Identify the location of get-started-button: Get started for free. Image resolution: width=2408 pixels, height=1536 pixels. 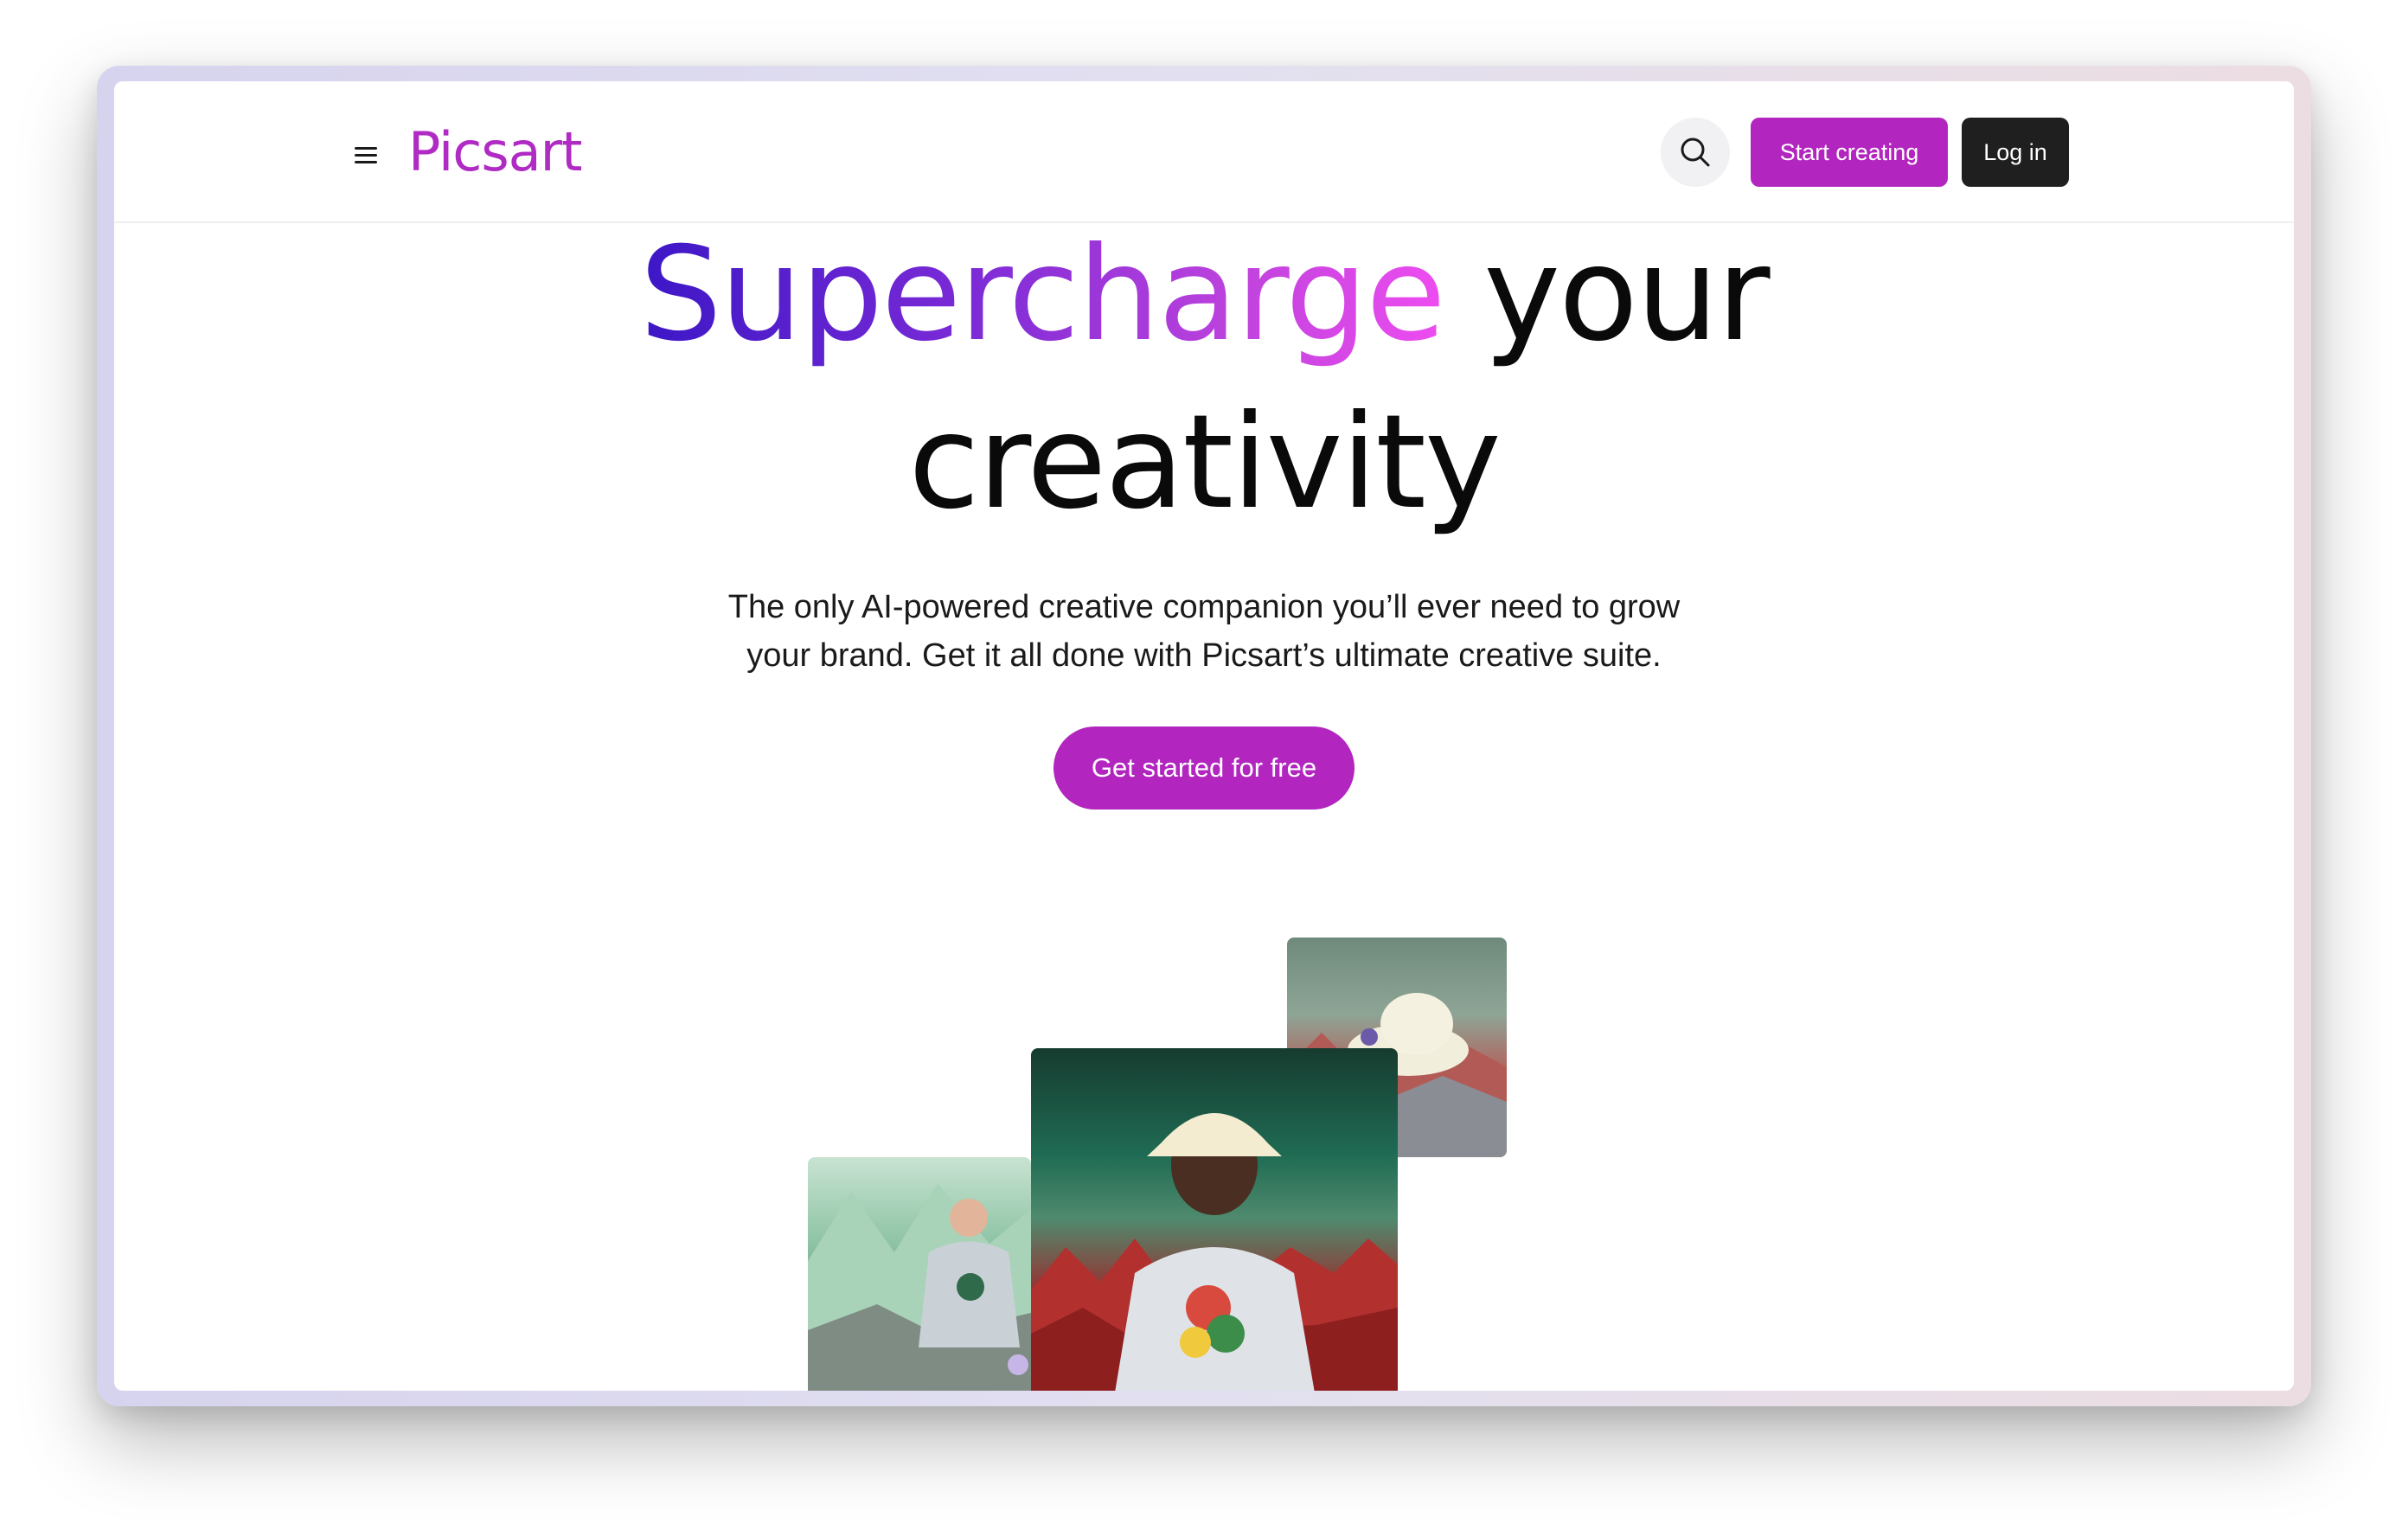
(1204, 768).